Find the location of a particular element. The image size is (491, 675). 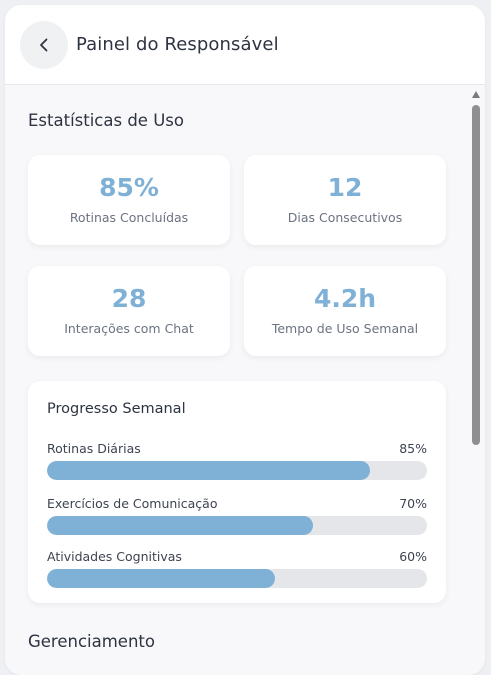

stat-card-routines: 85% Rotinas Concluídas is located at coordinates (129, 200).